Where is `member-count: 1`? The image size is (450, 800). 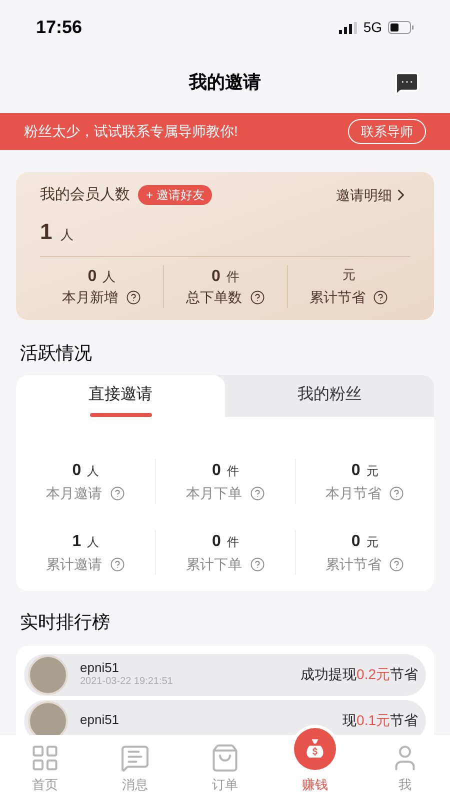 member-count: 1 is located at coordinates (46, 232).